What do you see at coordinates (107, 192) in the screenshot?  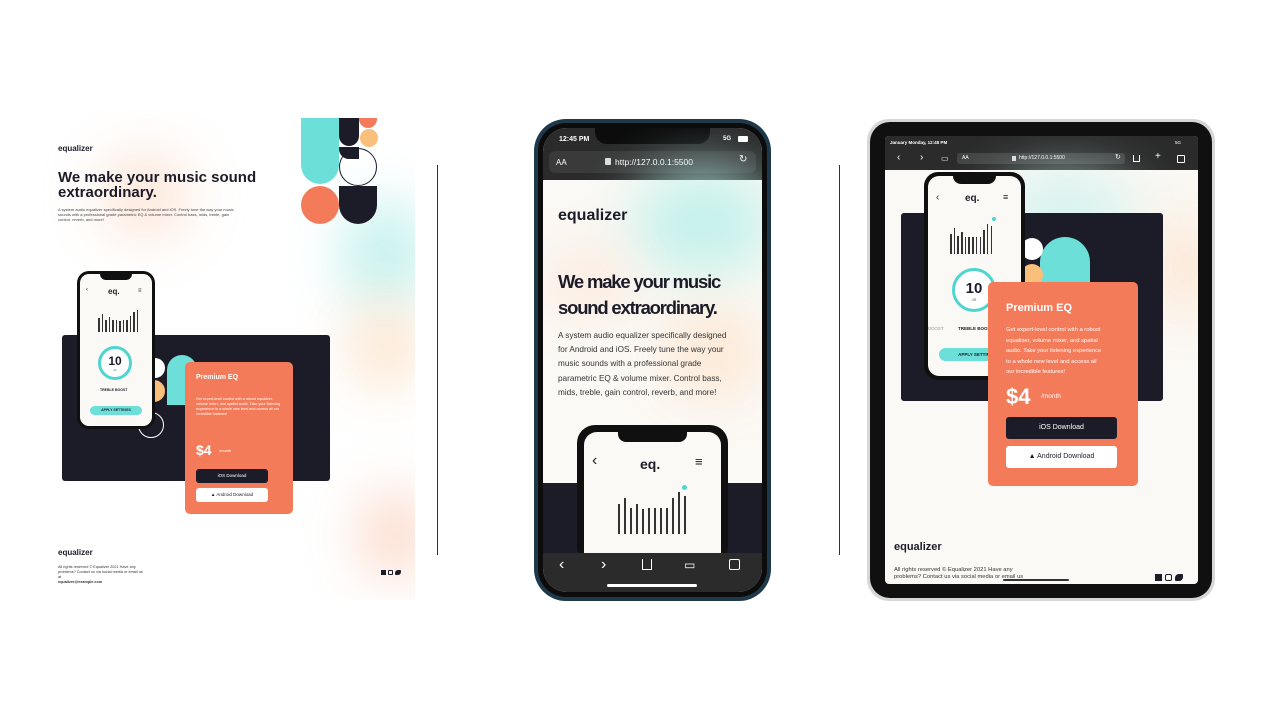 I see `hero-headline-line: extraordinary.` at bounding box center [107, 192].